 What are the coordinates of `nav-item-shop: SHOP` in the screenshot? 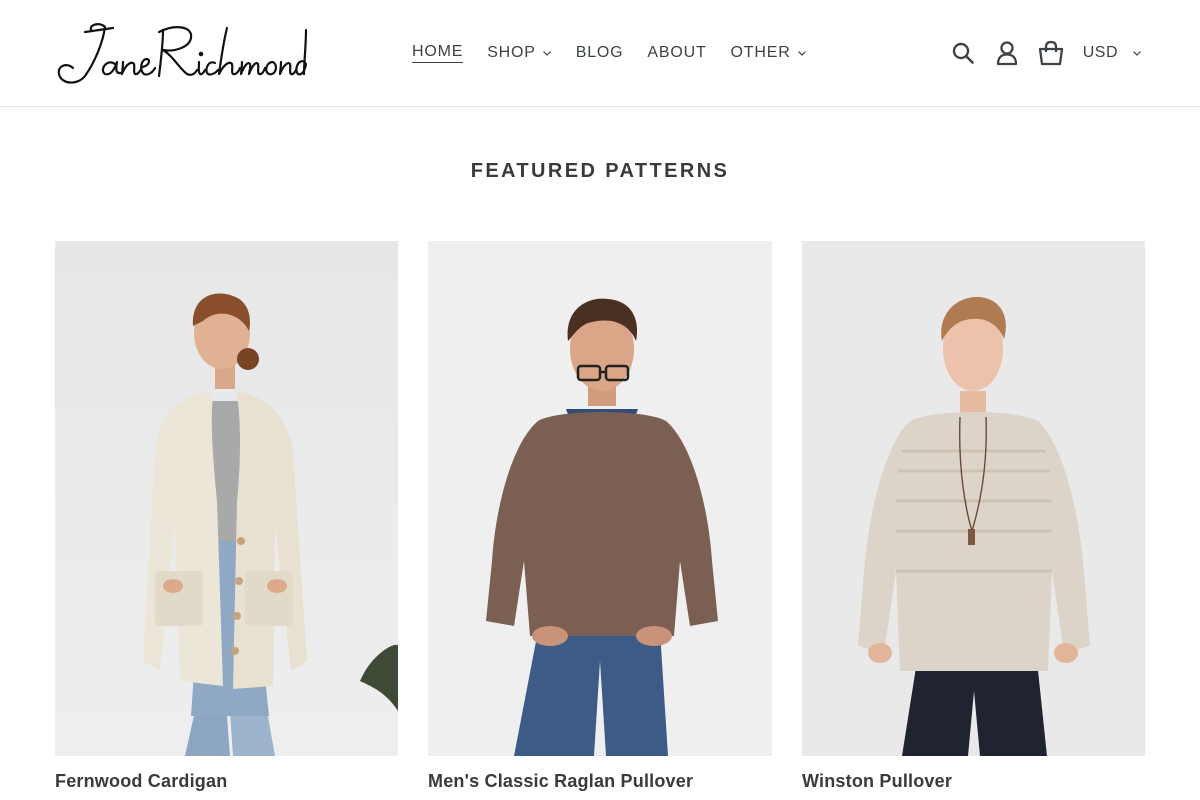 It's located at (519, 53).